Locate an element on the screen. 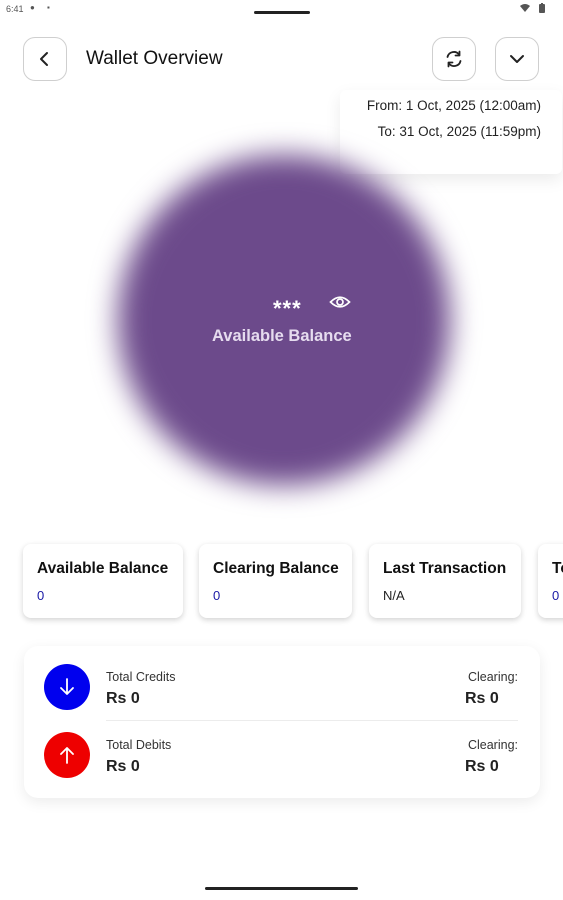  refresh-button is located at coordinates (454, 59).